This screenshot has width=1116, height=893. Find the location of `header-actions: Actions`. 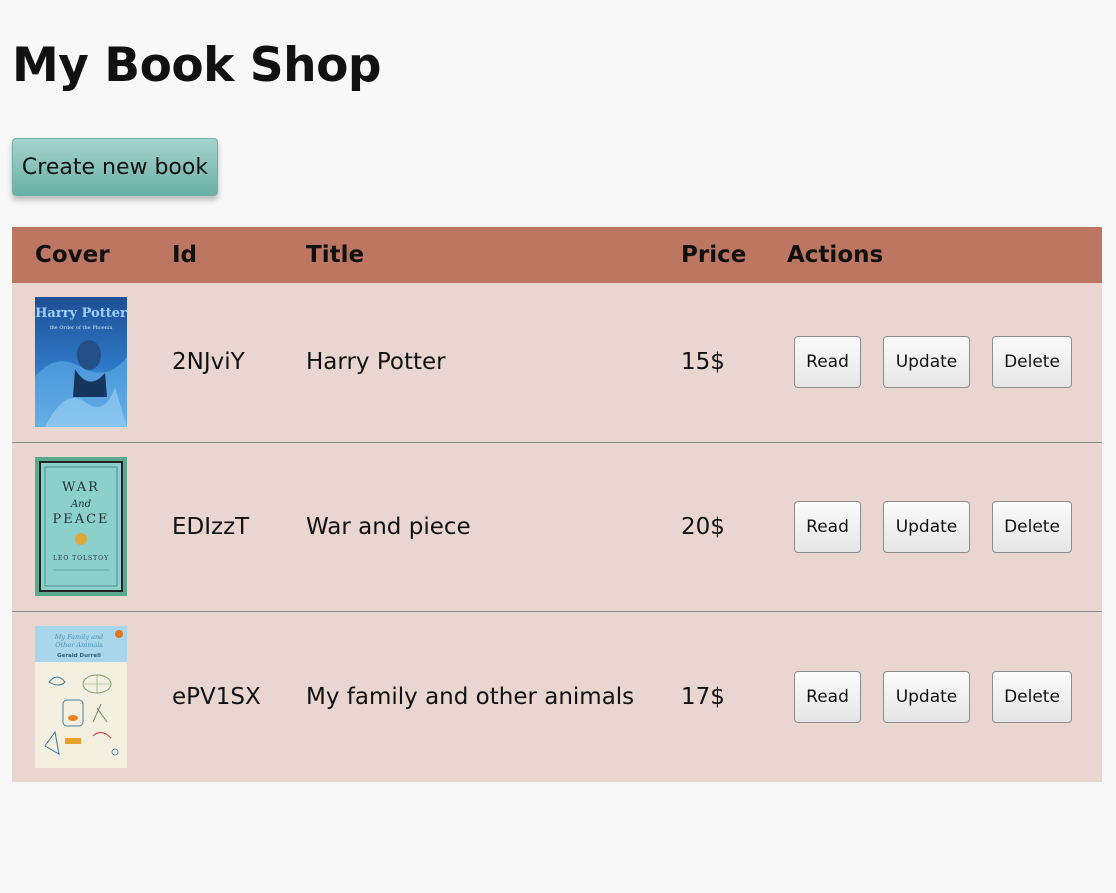

header-actions: Actions is located at coordinates (835, 255).